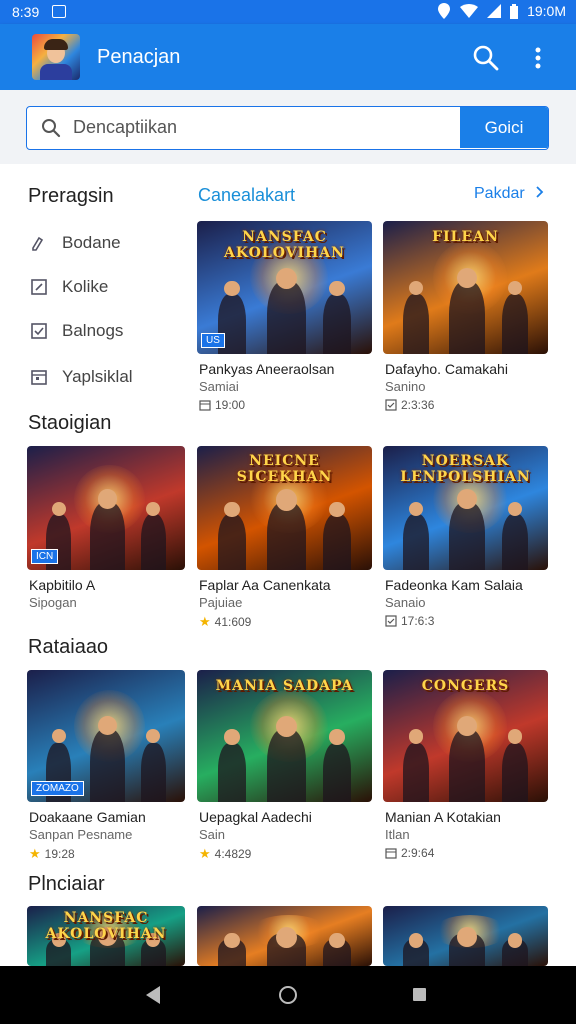 This screenshot has width=576, height=1024. I want to click on section-title-staoigian: Staoigian, so click(70, 423).